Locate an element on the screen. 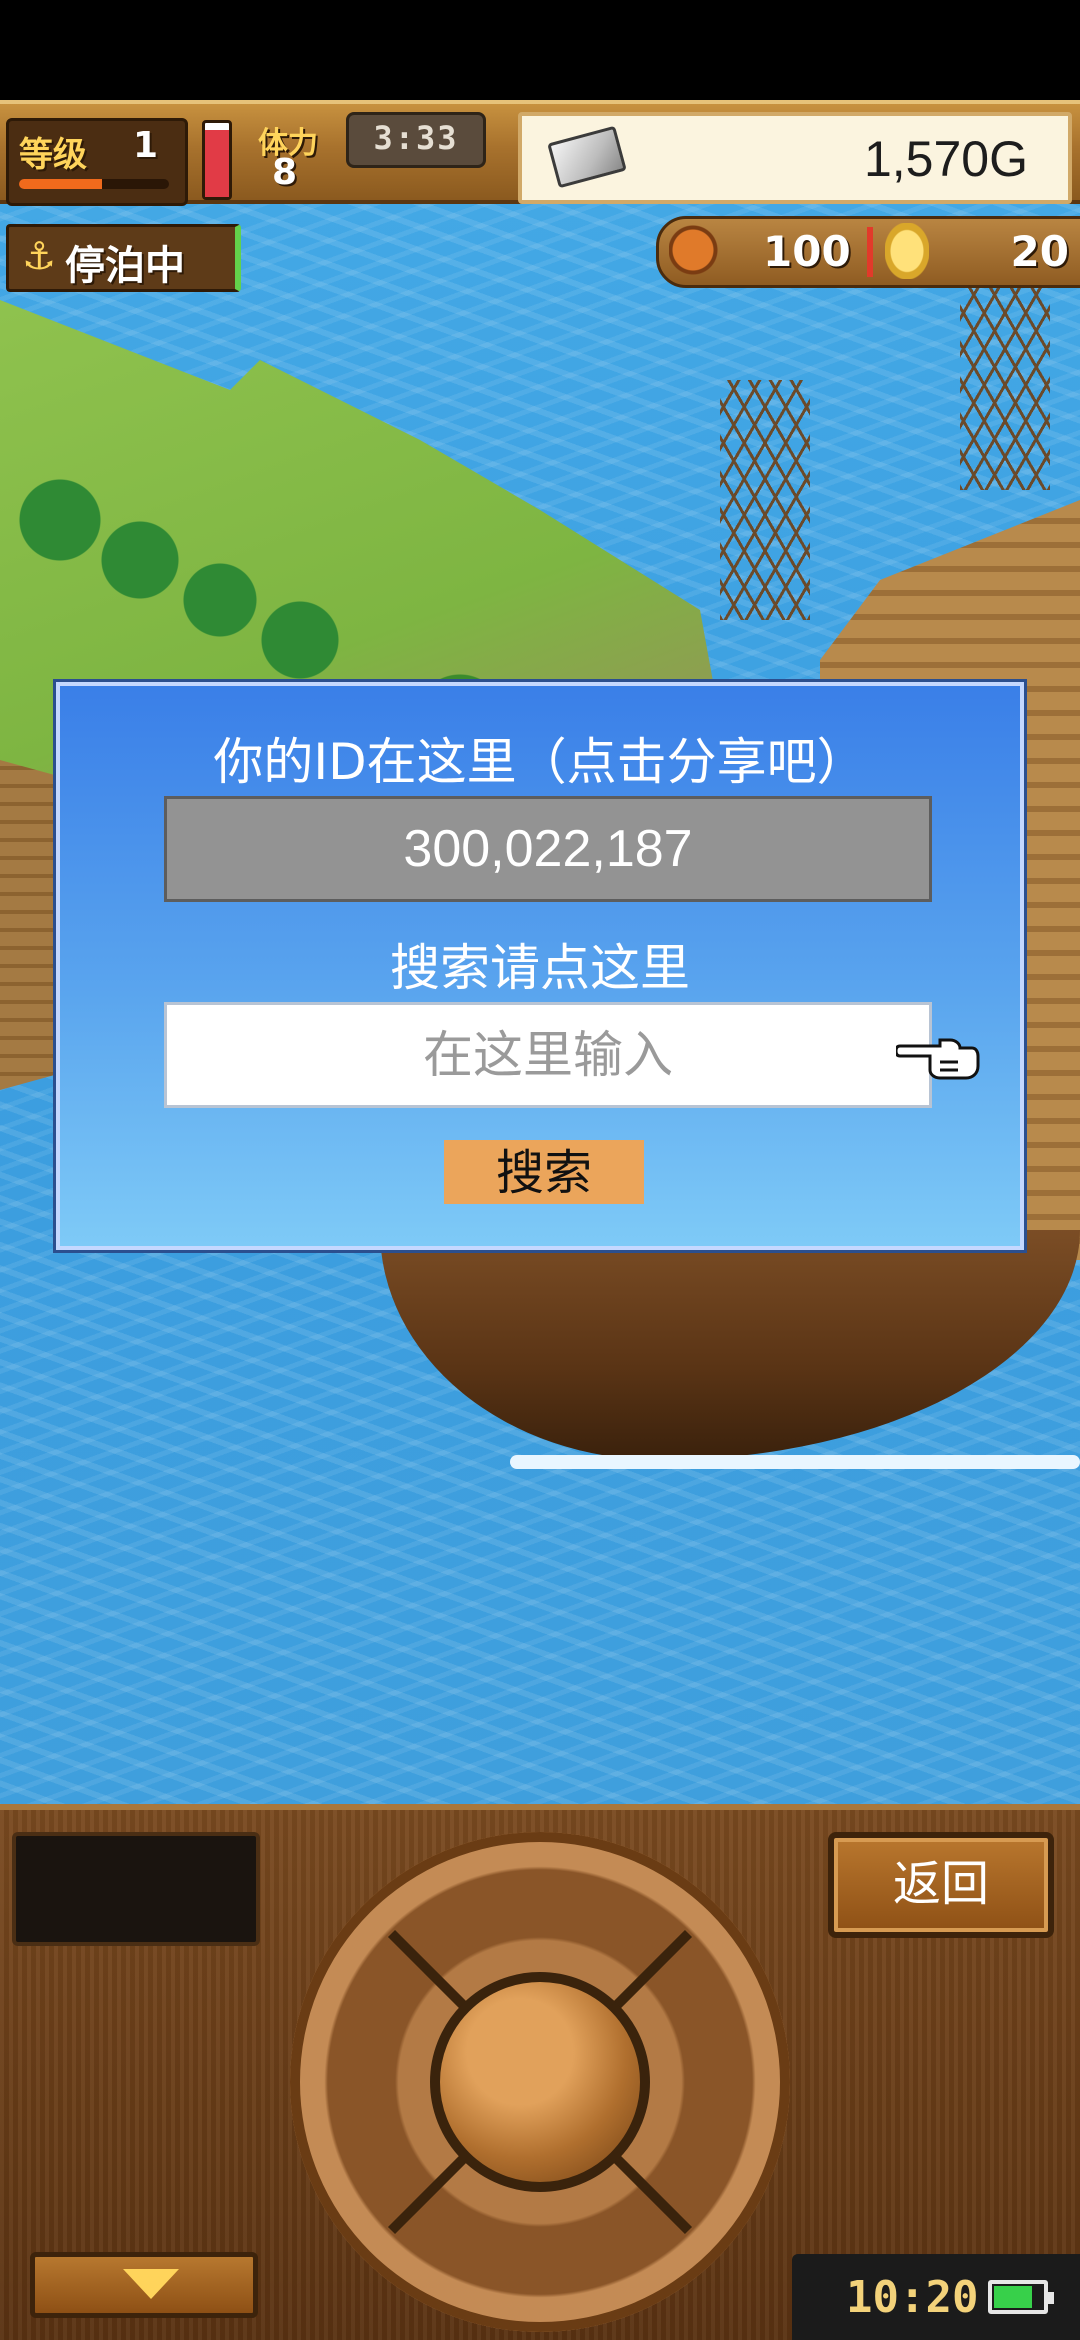 The height and width of the screenshot is (2340, 1080). experience-bar is located at coordinates (94, 184).